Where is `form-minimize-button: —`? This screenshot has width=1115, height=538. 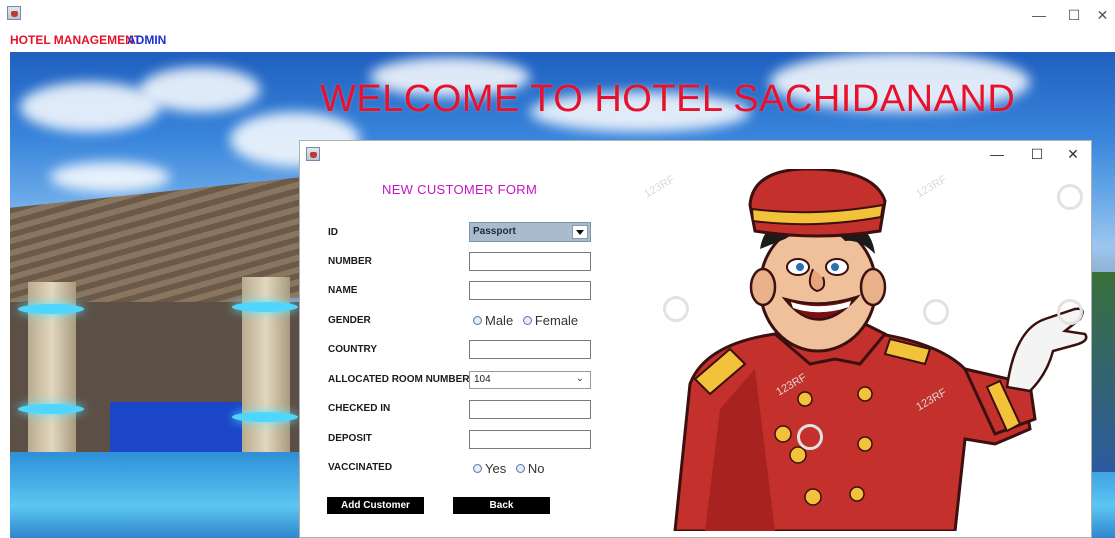
form-minimize-button: — is located at coordinates (997, 154).